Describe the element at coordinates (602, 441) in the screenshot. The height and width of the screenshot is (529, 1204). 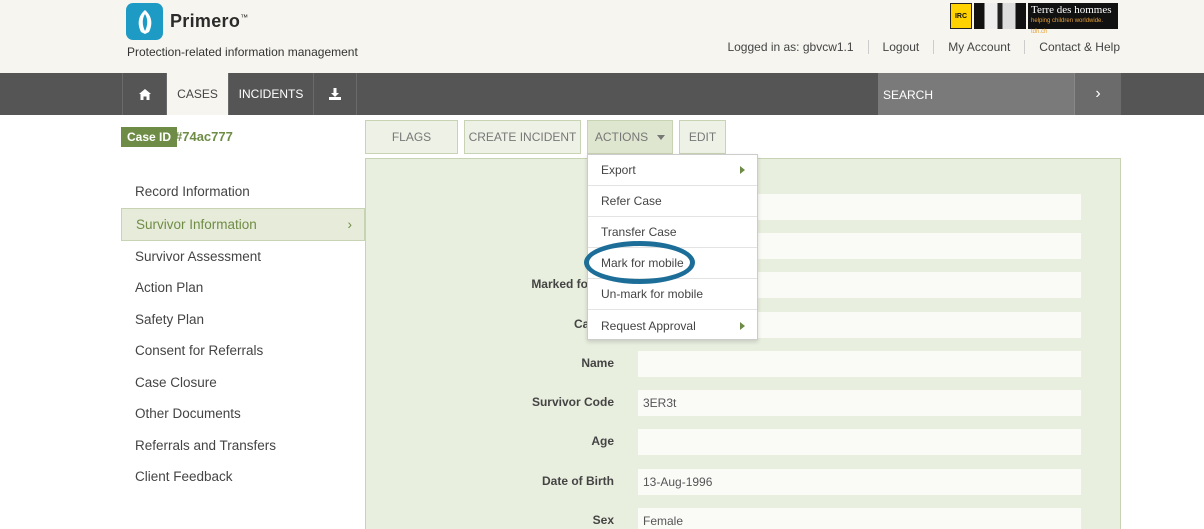
I see `field-label: Age` at that location.